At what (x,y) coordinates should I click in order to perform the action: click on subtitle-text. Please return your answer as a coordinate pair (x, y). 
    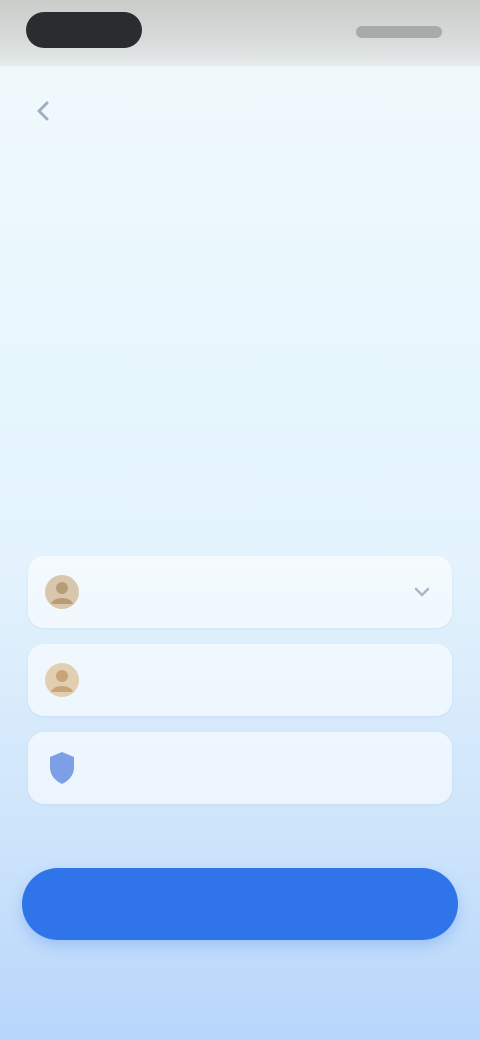
    Looking at the image, I should click on (240, 481).